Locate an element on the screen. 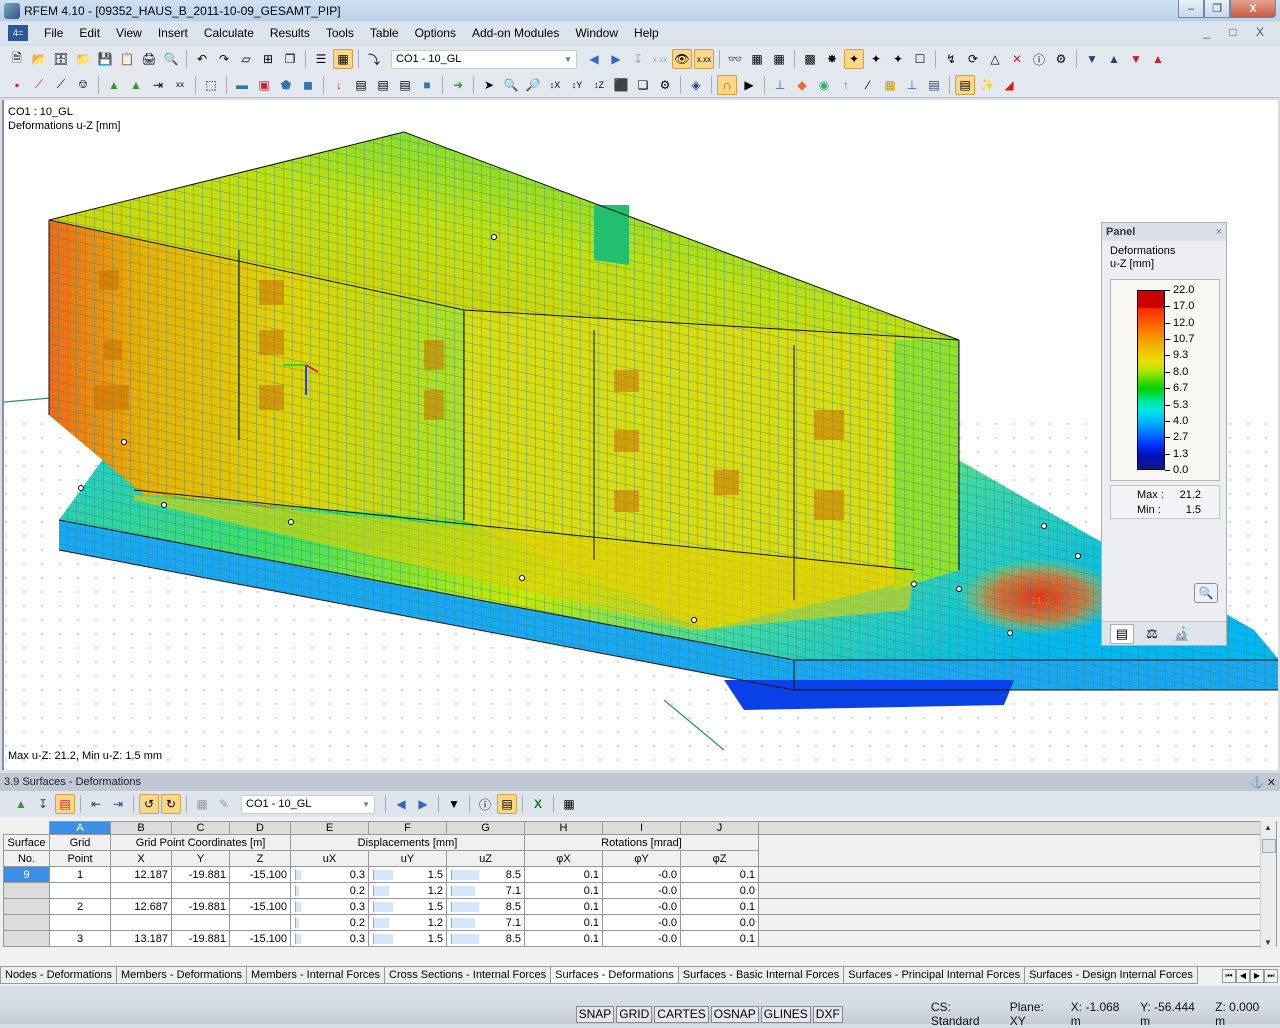  x-cell: 12.187 is located at coordinates (141, 874).